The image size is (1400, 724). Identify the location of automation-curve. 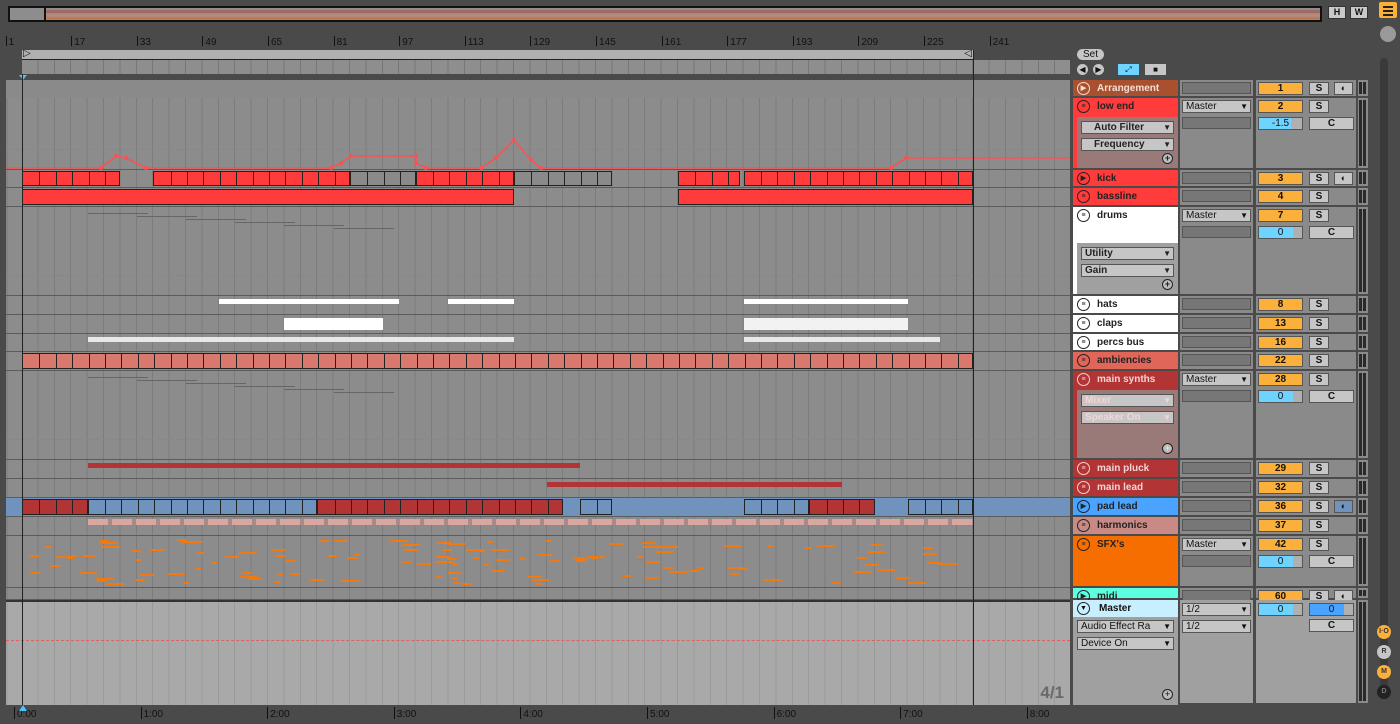
(538, 153).